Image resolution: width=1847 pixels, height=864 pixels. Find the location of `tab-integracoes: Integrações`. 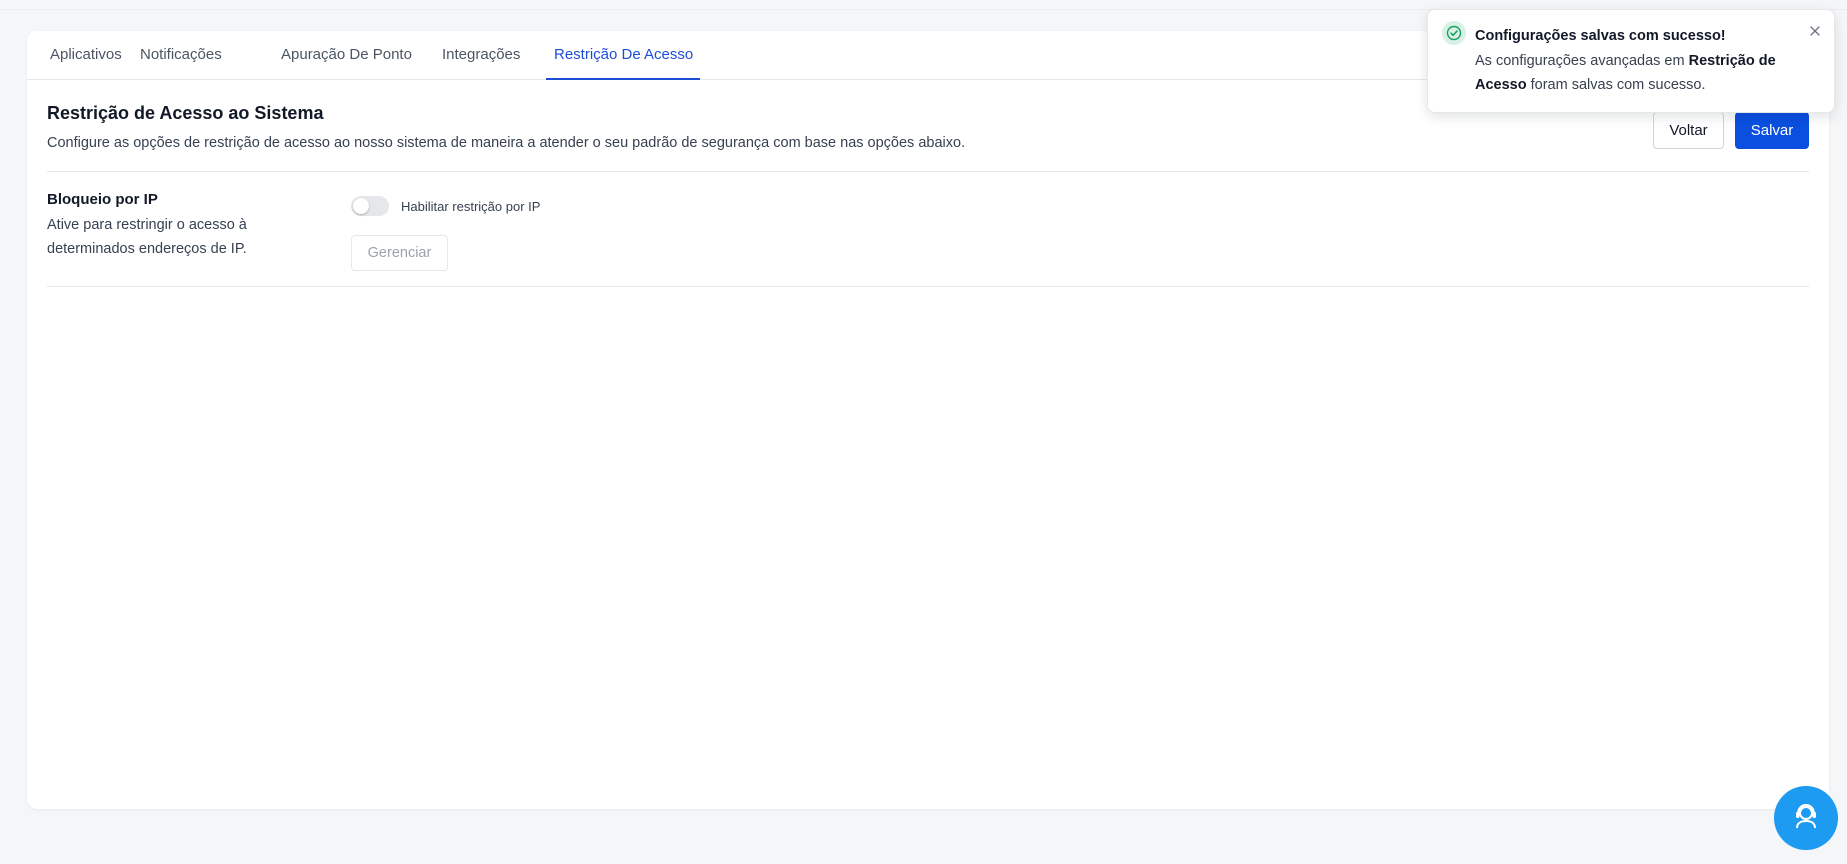

tab-integracoes: Integrações is located at coordinates (481, 55).